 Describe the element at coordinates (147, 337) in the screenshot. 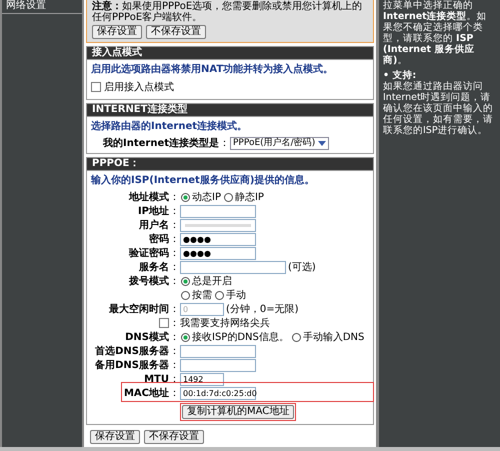

I see `field-label: DNS模式` at that location.